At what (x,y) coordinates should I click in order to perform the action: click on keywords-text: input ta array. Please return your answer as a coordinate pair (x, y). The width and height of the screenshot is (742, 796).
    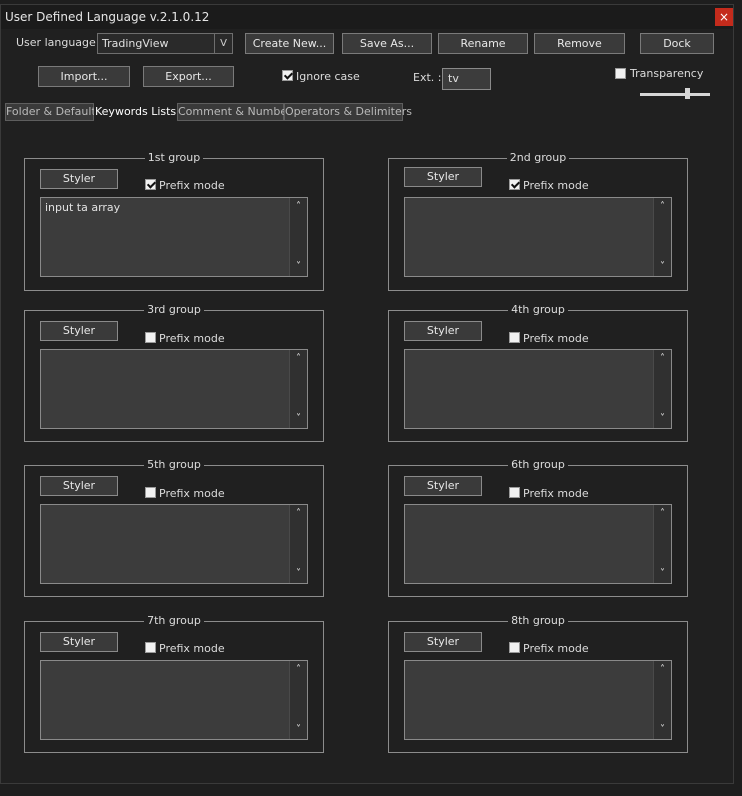
    Looking at the image, I should click on (83, 207).